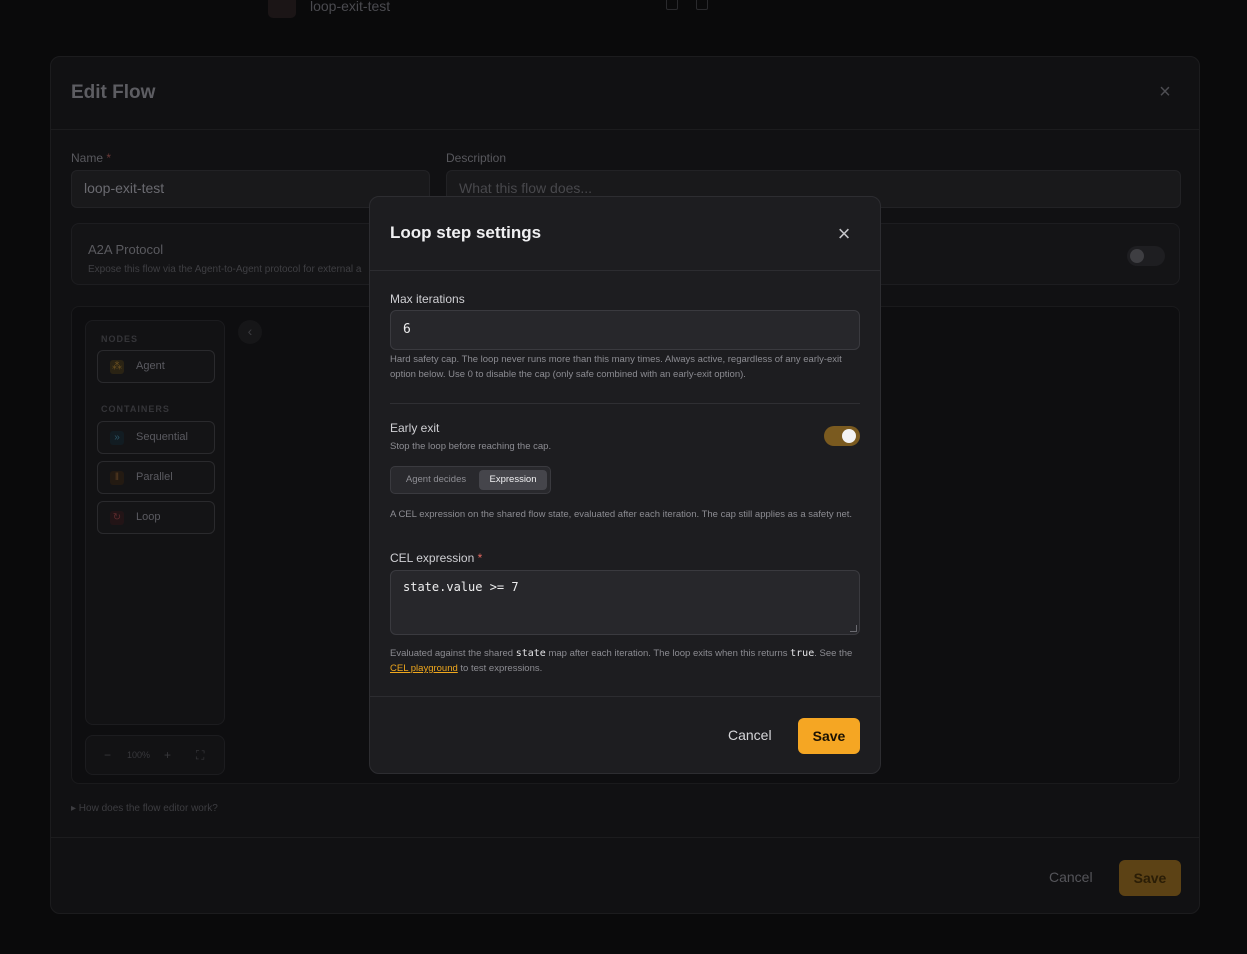  What do you see at coordinates (1150, 878) in the screenshot?
I see `edit-flow-save-button: Save` at bounding box center [1150, 878].